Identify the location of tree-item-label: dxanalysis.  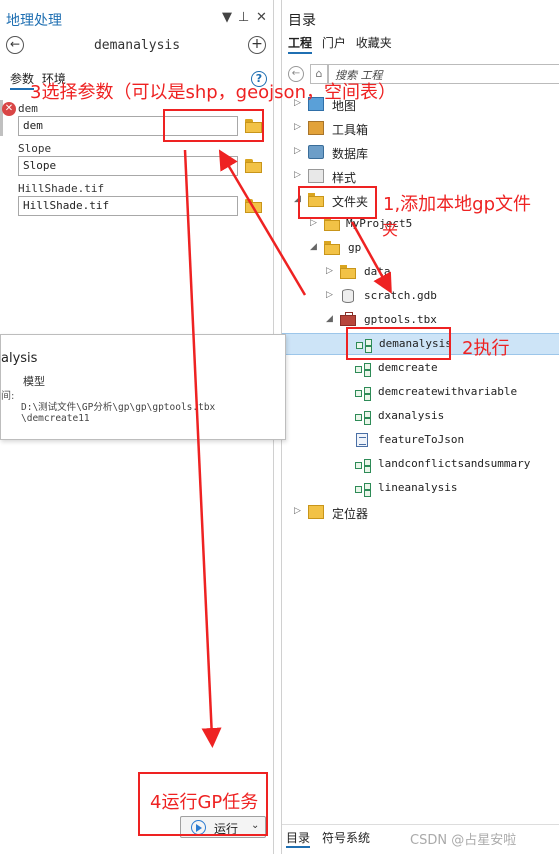
(411, 415).